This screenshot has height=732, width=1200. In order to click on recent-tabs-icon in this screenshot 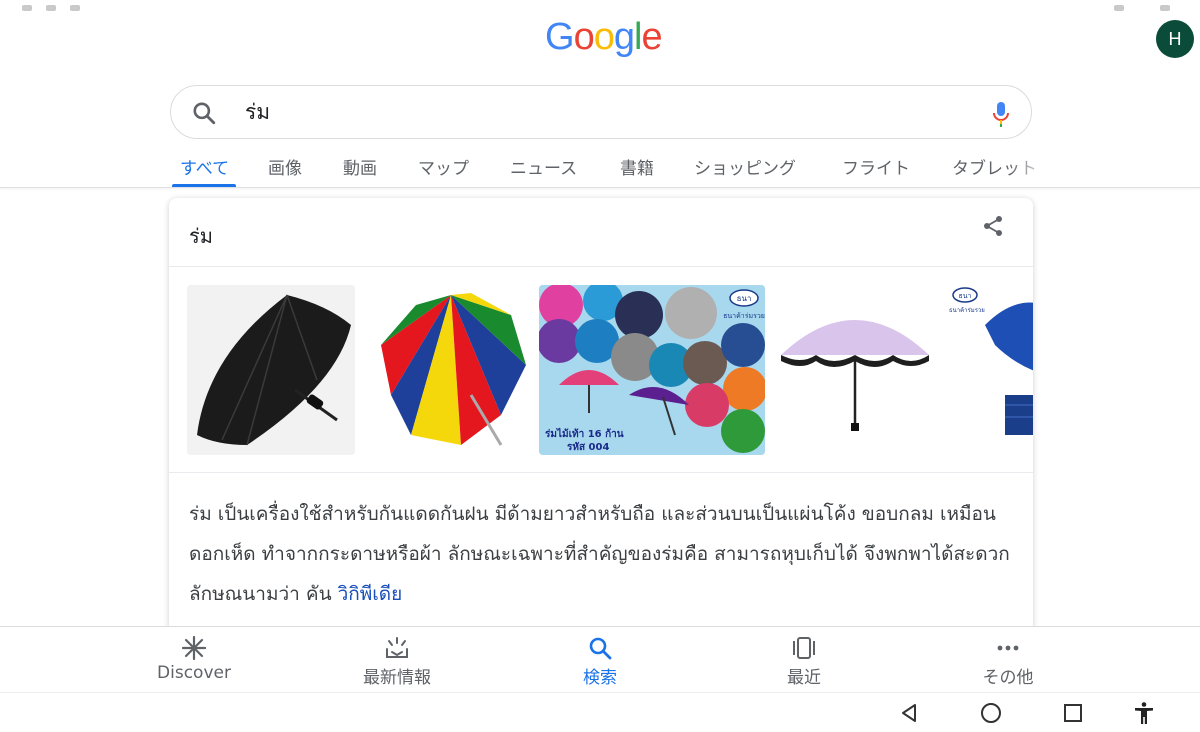, I will do `click(804, 648)`.